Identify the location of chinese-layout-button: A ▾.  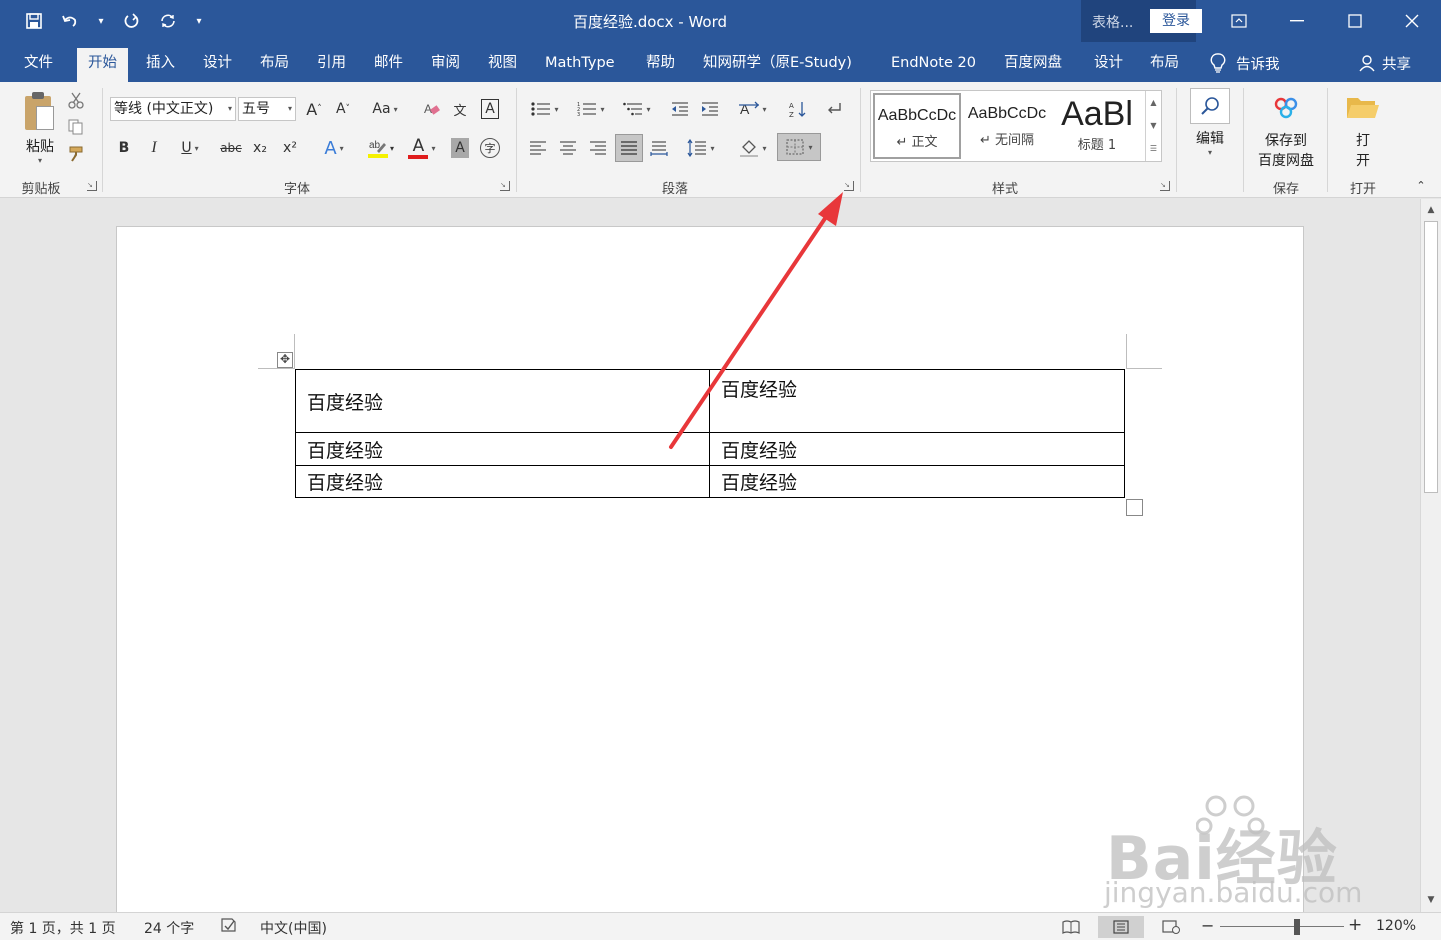
(753, 109).